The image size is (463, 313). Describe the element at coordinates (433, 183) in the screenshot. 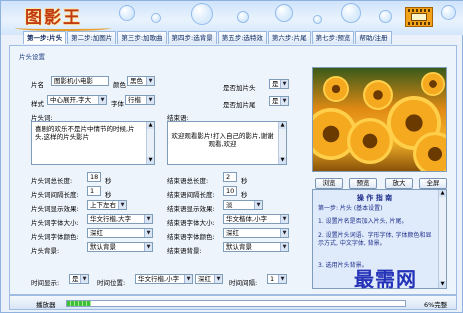

I see `fullscreen-button: 全屏` at that location.